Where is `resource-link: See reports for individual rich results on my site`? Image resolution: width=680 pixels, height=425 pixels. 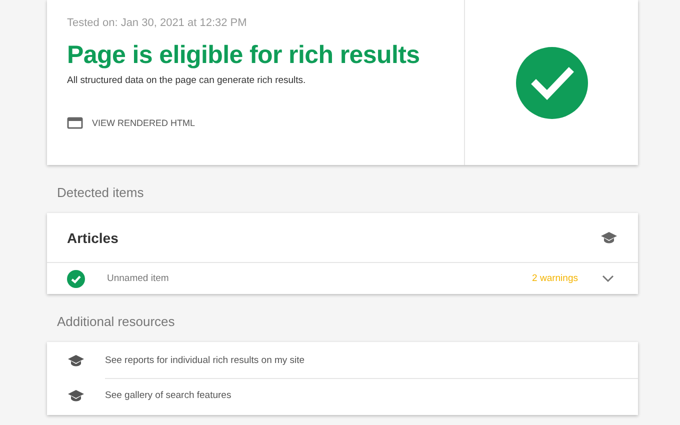 resource-link: See reports for individual rich results on my site is located at coordinates (371, 361).